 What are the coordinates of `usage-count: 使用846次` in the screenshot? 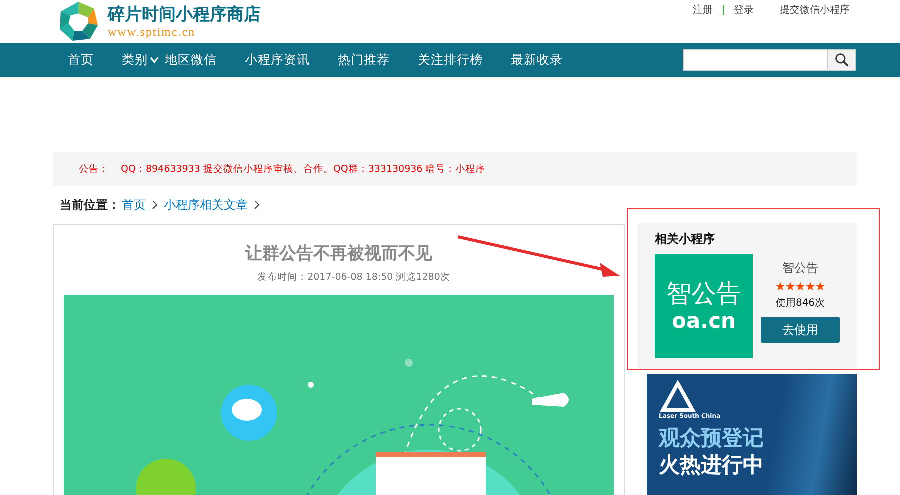 It's located at (801, 303).